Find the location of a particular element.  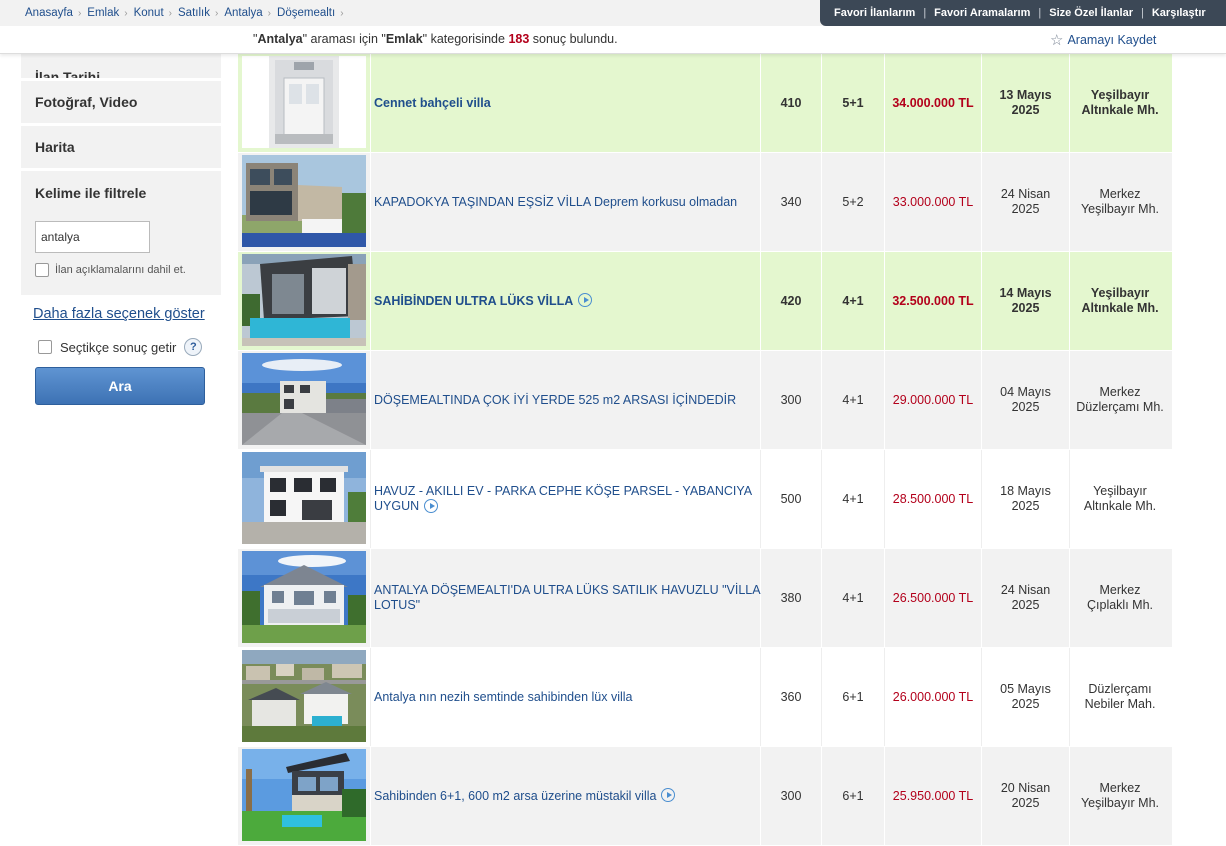

breadcrumb-item: Döşemealtı is located at coordinates (306, 13).